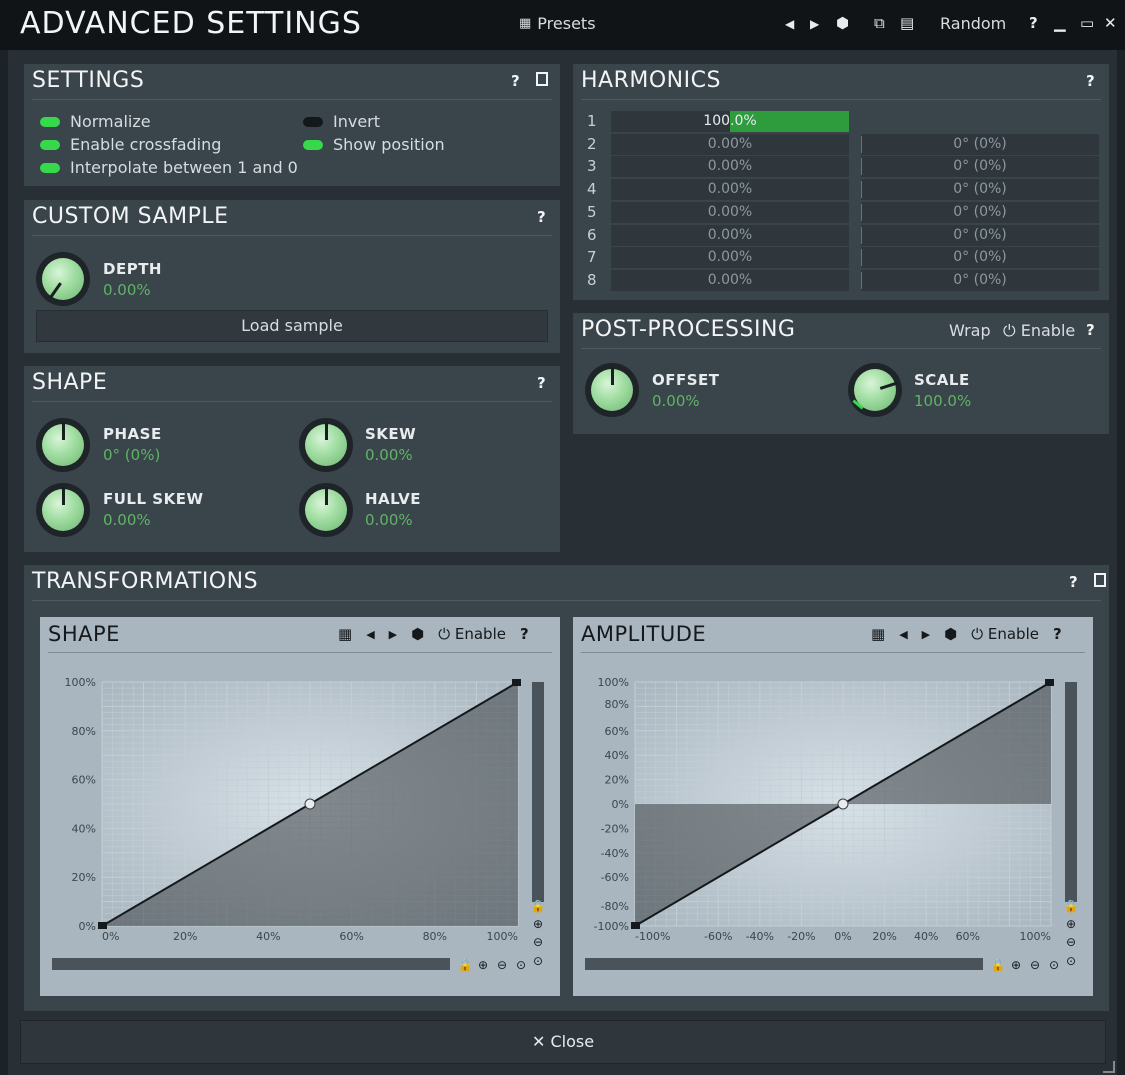  I want to click on amplitude-graph-help-icon: ?, so click(1057, 634).